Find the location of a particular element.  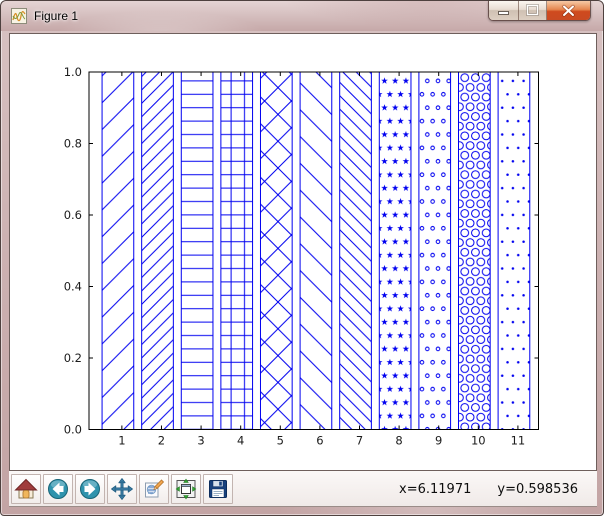

pan-button is located at coordinates (122, 488).